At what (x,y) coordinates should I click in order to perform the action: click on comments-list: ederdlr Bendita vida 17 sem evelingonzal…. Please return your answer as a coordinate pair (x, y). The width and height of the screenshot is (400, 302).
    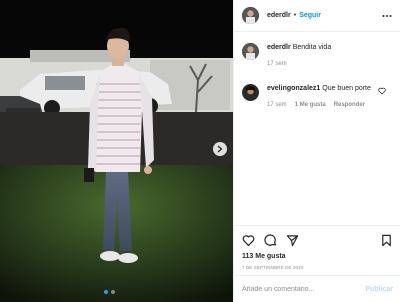
    Looking at the image, I should click on (317, 71).